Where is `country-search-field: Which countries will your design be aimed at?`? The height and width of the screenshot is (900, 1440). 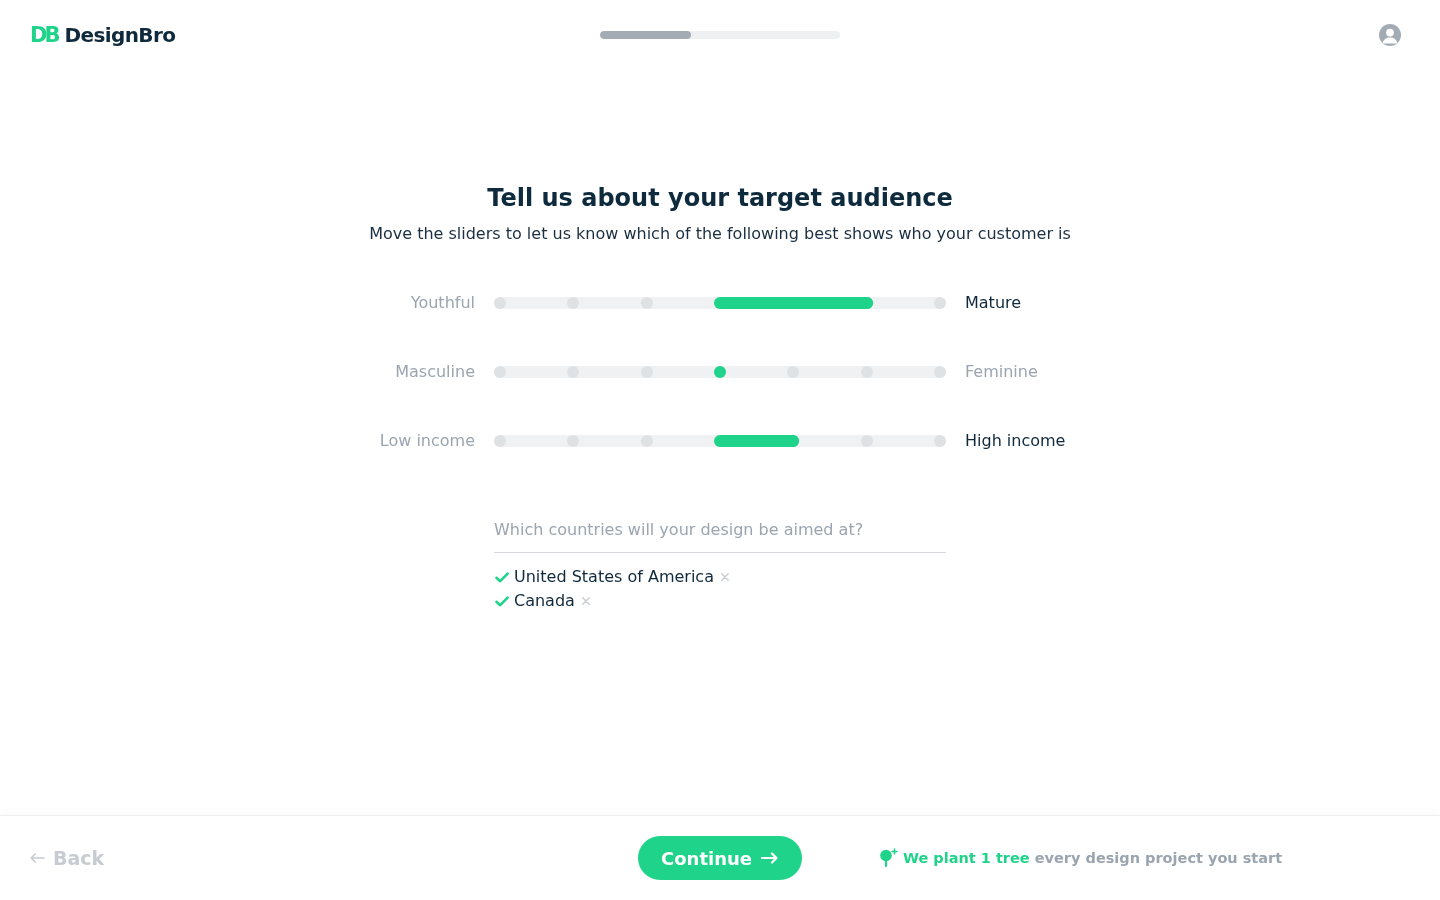
country-search-field: Which countries will your design be aimed at? is located at coordinates (720, 533).